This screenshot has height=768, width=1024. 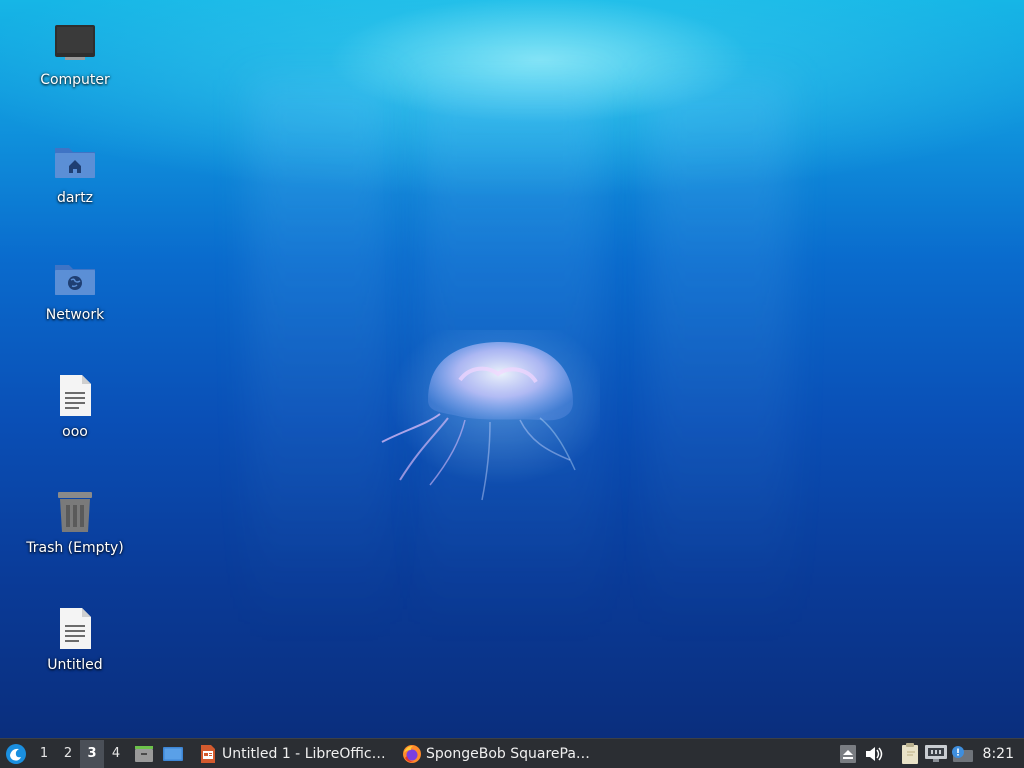 What do you see at coordinates (116, 754) in the screenshot?
I see `workspace-4-button: 4` at bounding box center [116, 754].